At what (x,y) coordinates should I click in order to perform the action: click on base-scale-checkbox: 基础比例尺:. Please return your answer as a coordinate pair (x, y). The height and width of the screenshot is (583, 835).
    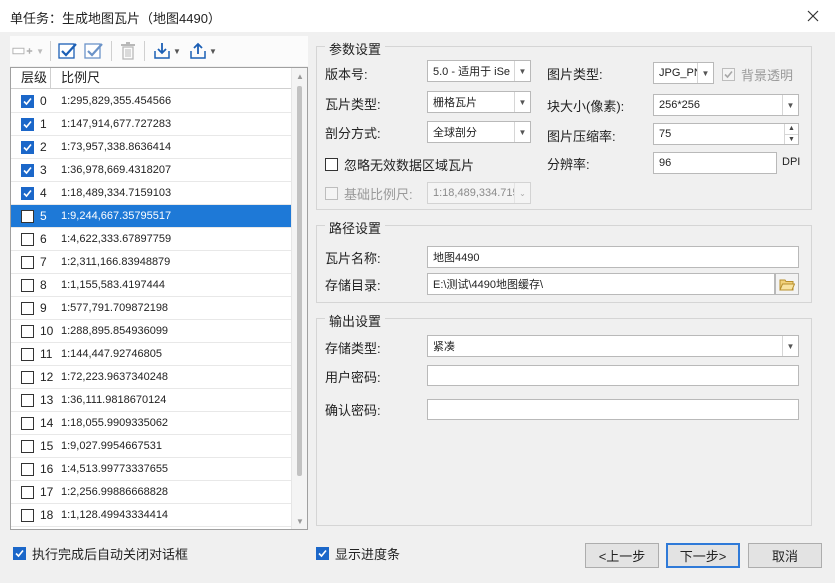
    Looking at the image, I should click on (369, 193).